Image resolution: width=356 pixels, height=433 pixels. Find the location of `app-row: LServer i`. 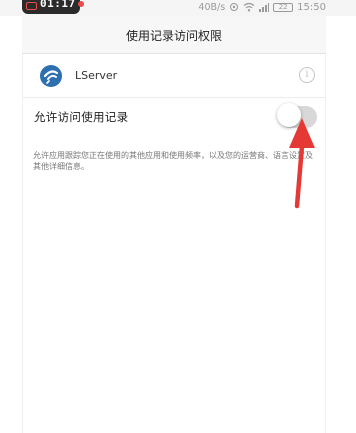

app-row: LServer i is located at coordinates (174, 76).